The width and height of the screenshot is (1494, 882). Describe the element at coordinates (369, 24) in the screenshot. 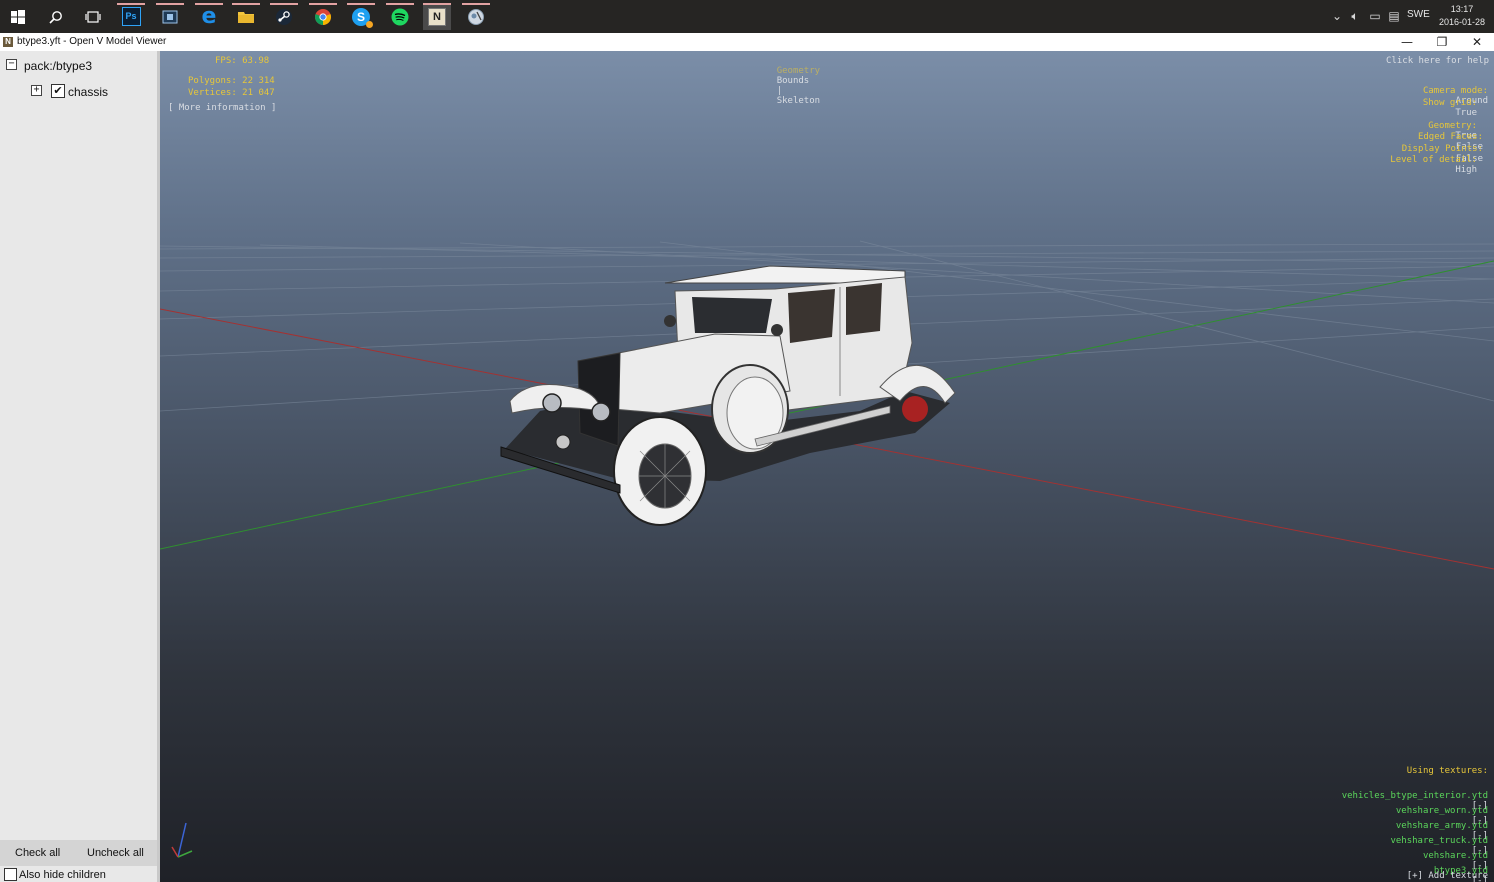

I see `skype-status-dot` at that location.